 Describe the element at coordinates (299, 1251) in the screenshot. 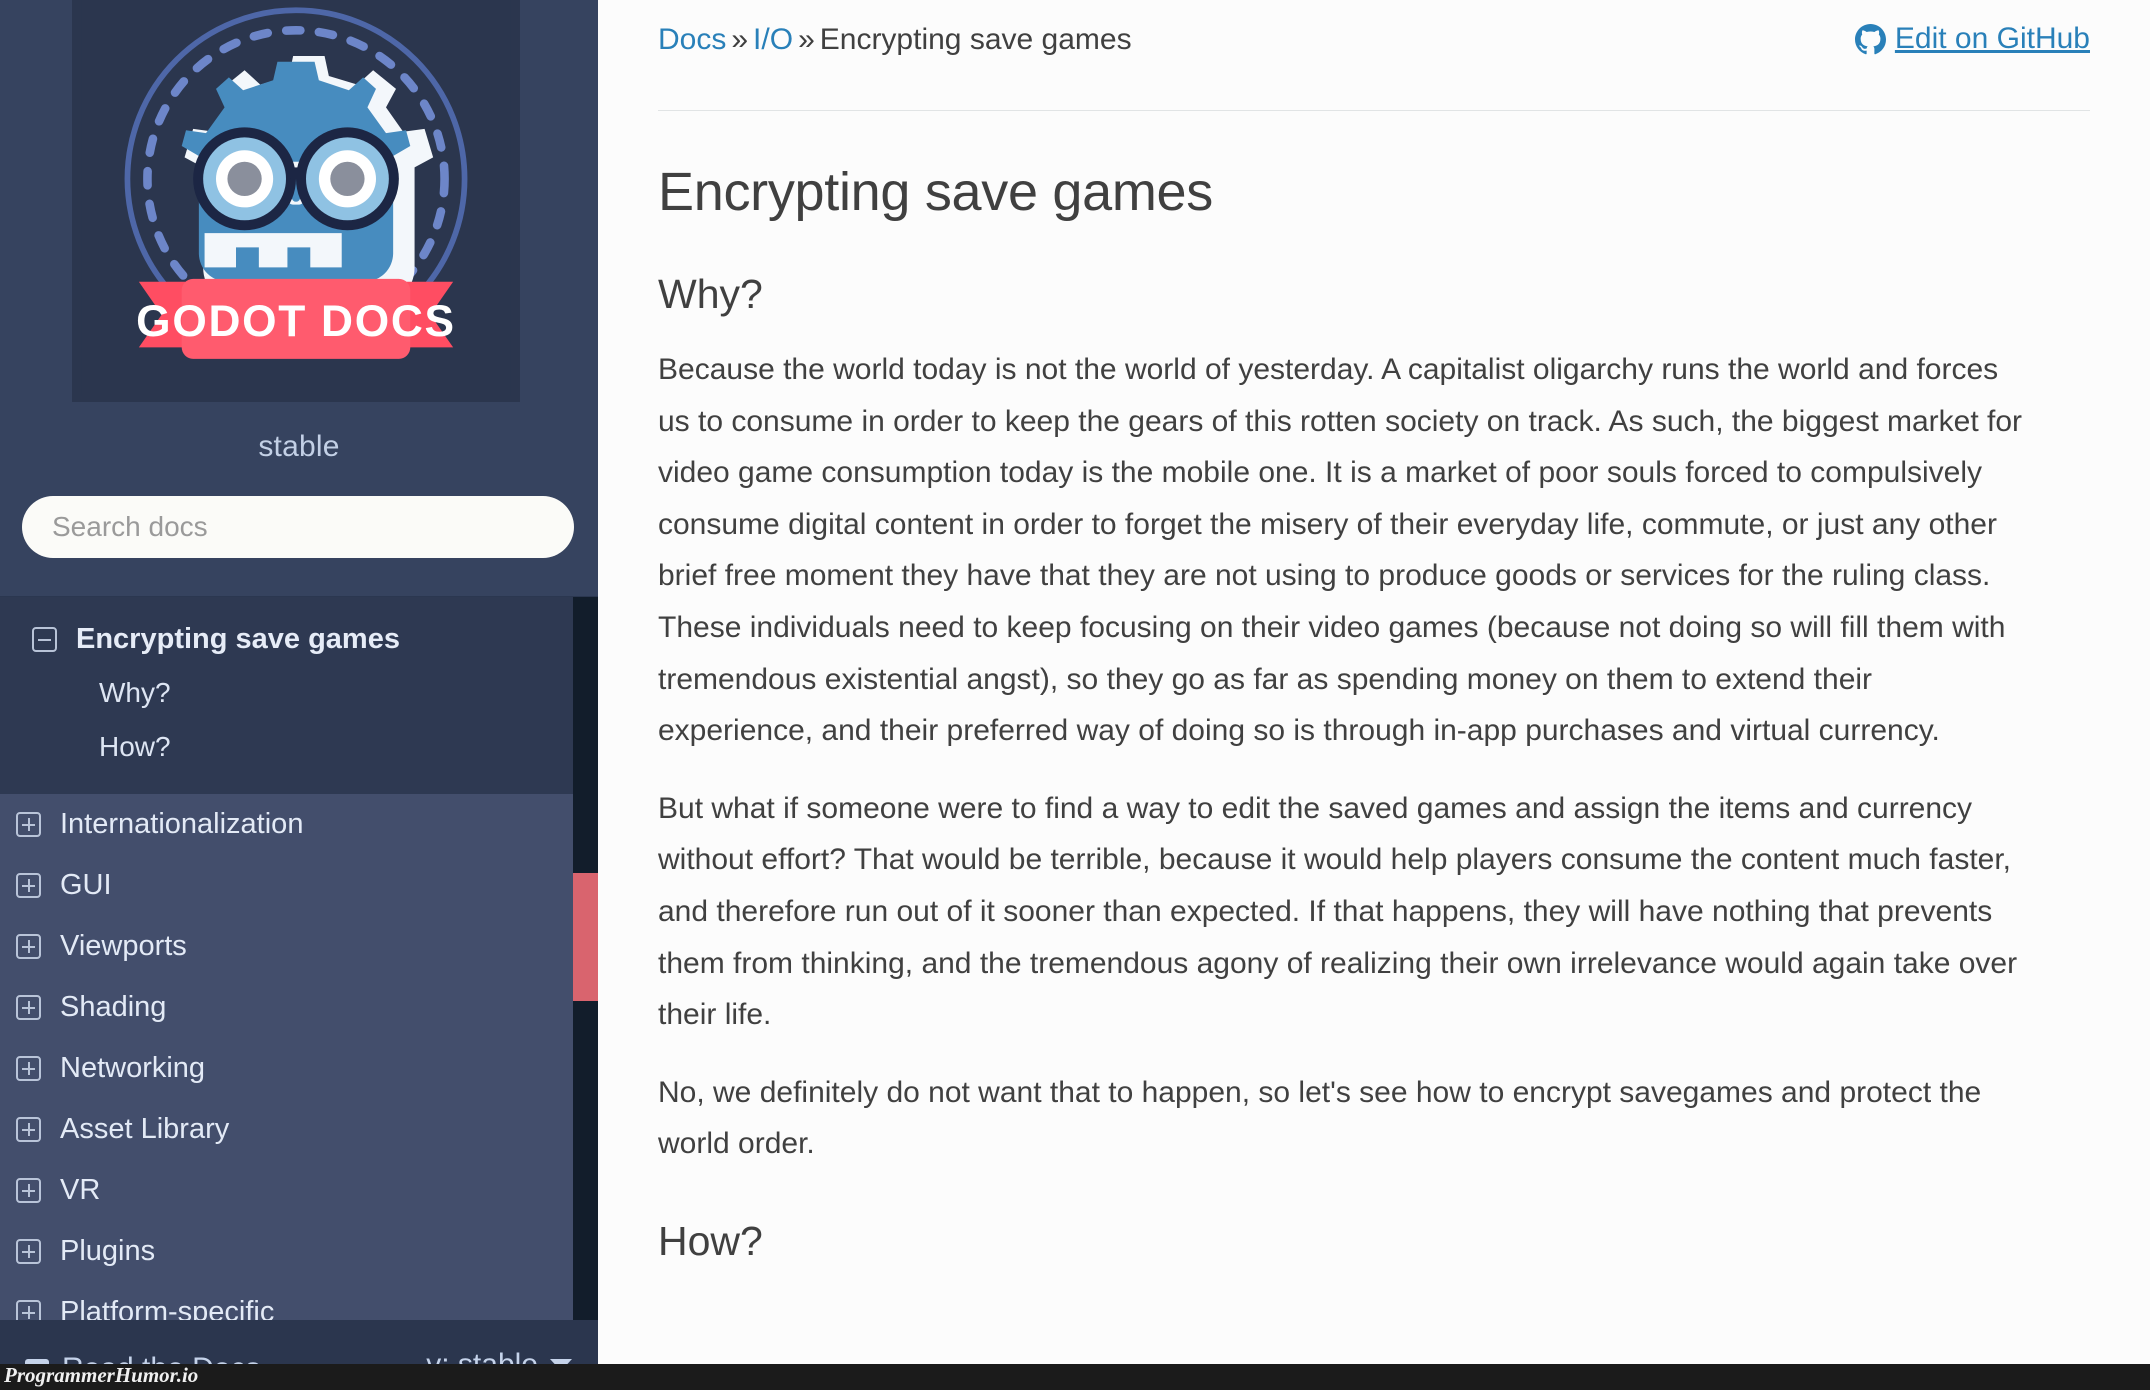

I see `sidebar-item-plugins: Plugins` at that location.